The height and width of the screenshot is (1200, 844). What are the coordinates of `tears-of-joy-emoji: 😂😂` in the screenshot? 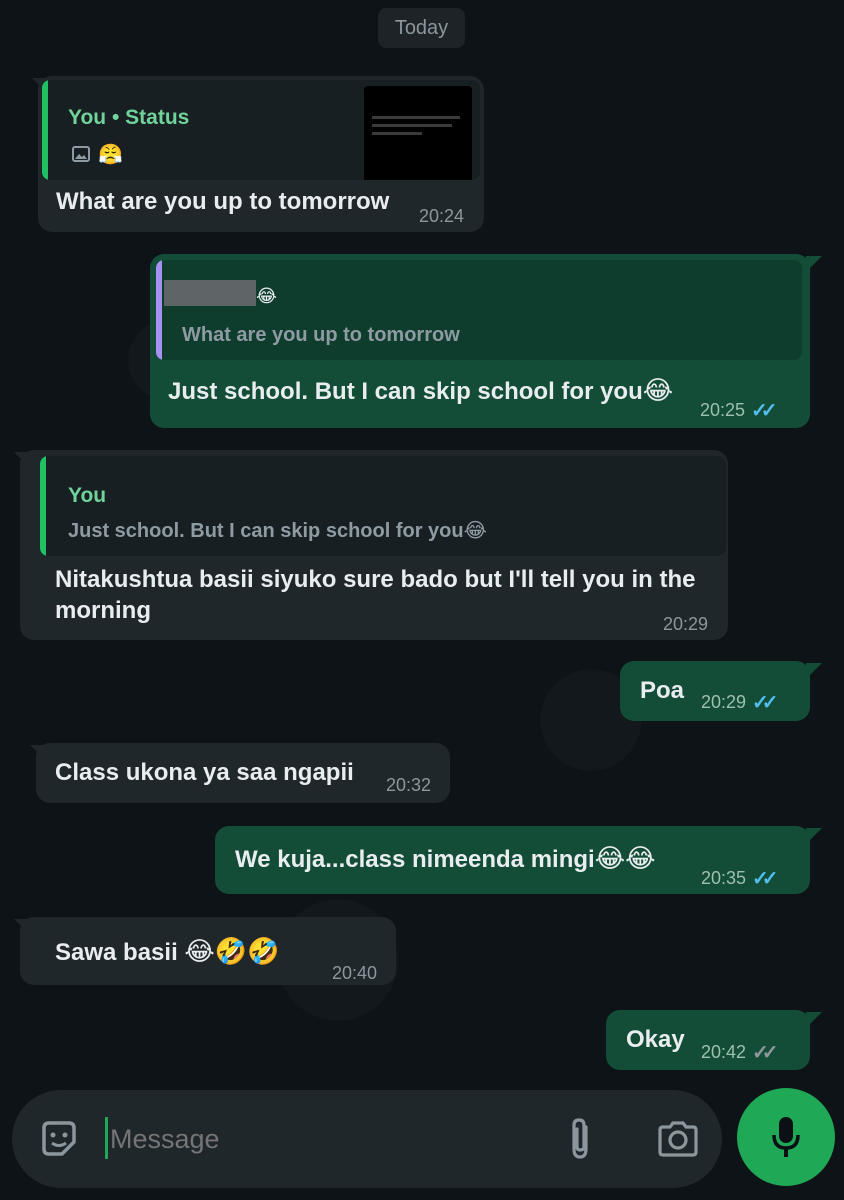 It's located at (625, 859).